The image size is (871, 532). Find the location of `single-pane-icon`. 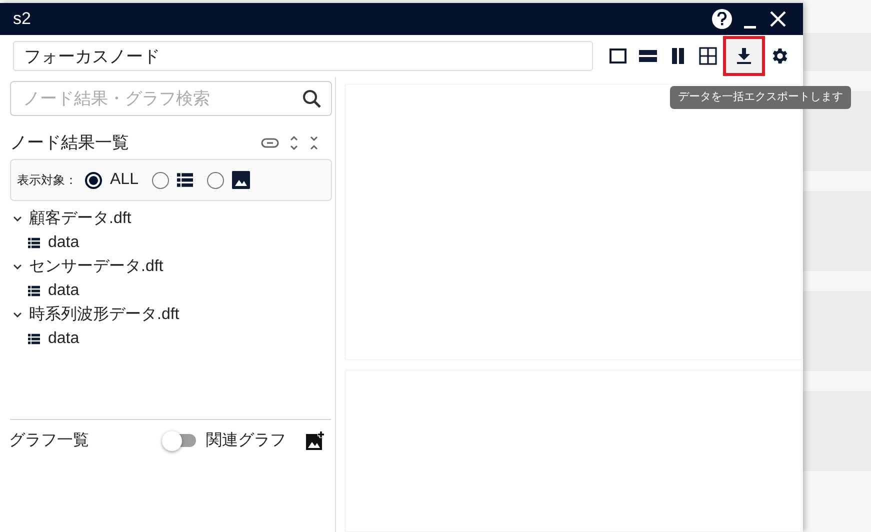

single-pane-icon is located at coordinates (618, 56).